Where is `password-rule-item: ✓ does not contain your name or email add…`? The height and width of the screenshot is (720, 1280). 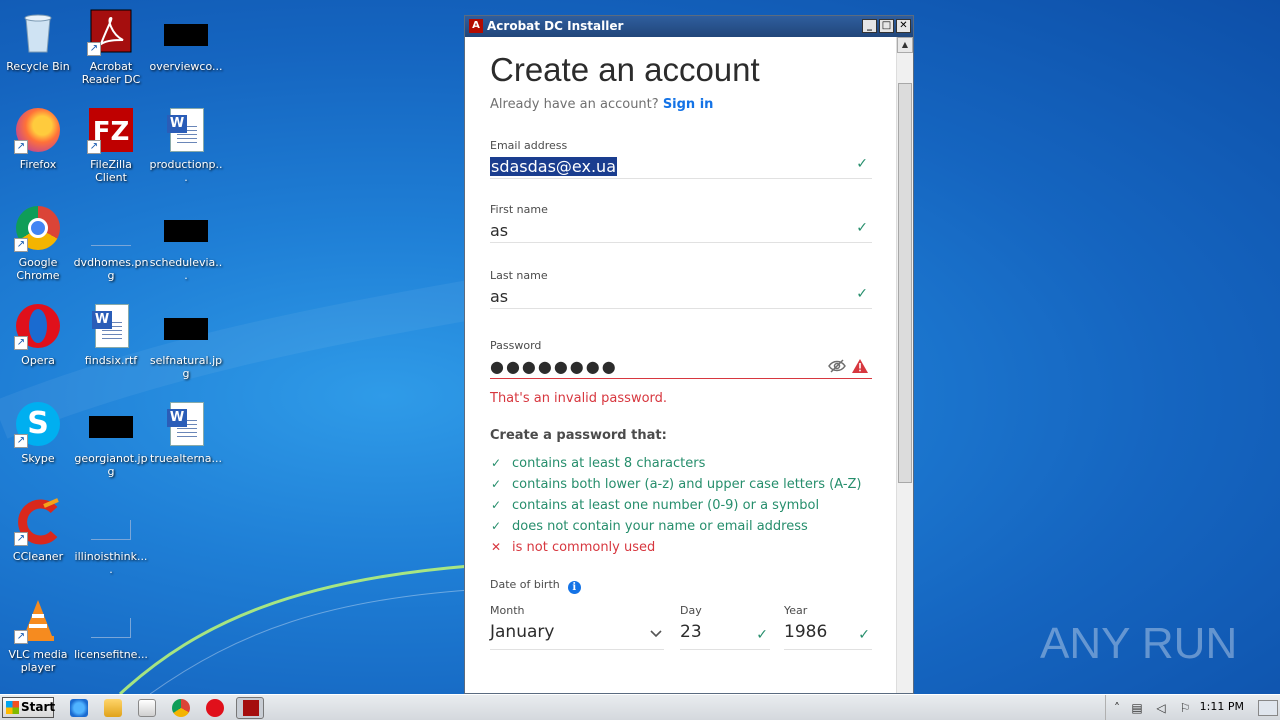
password-rule-item: ✓ does not contain your name or email add… is located at coordinates (693, 526).